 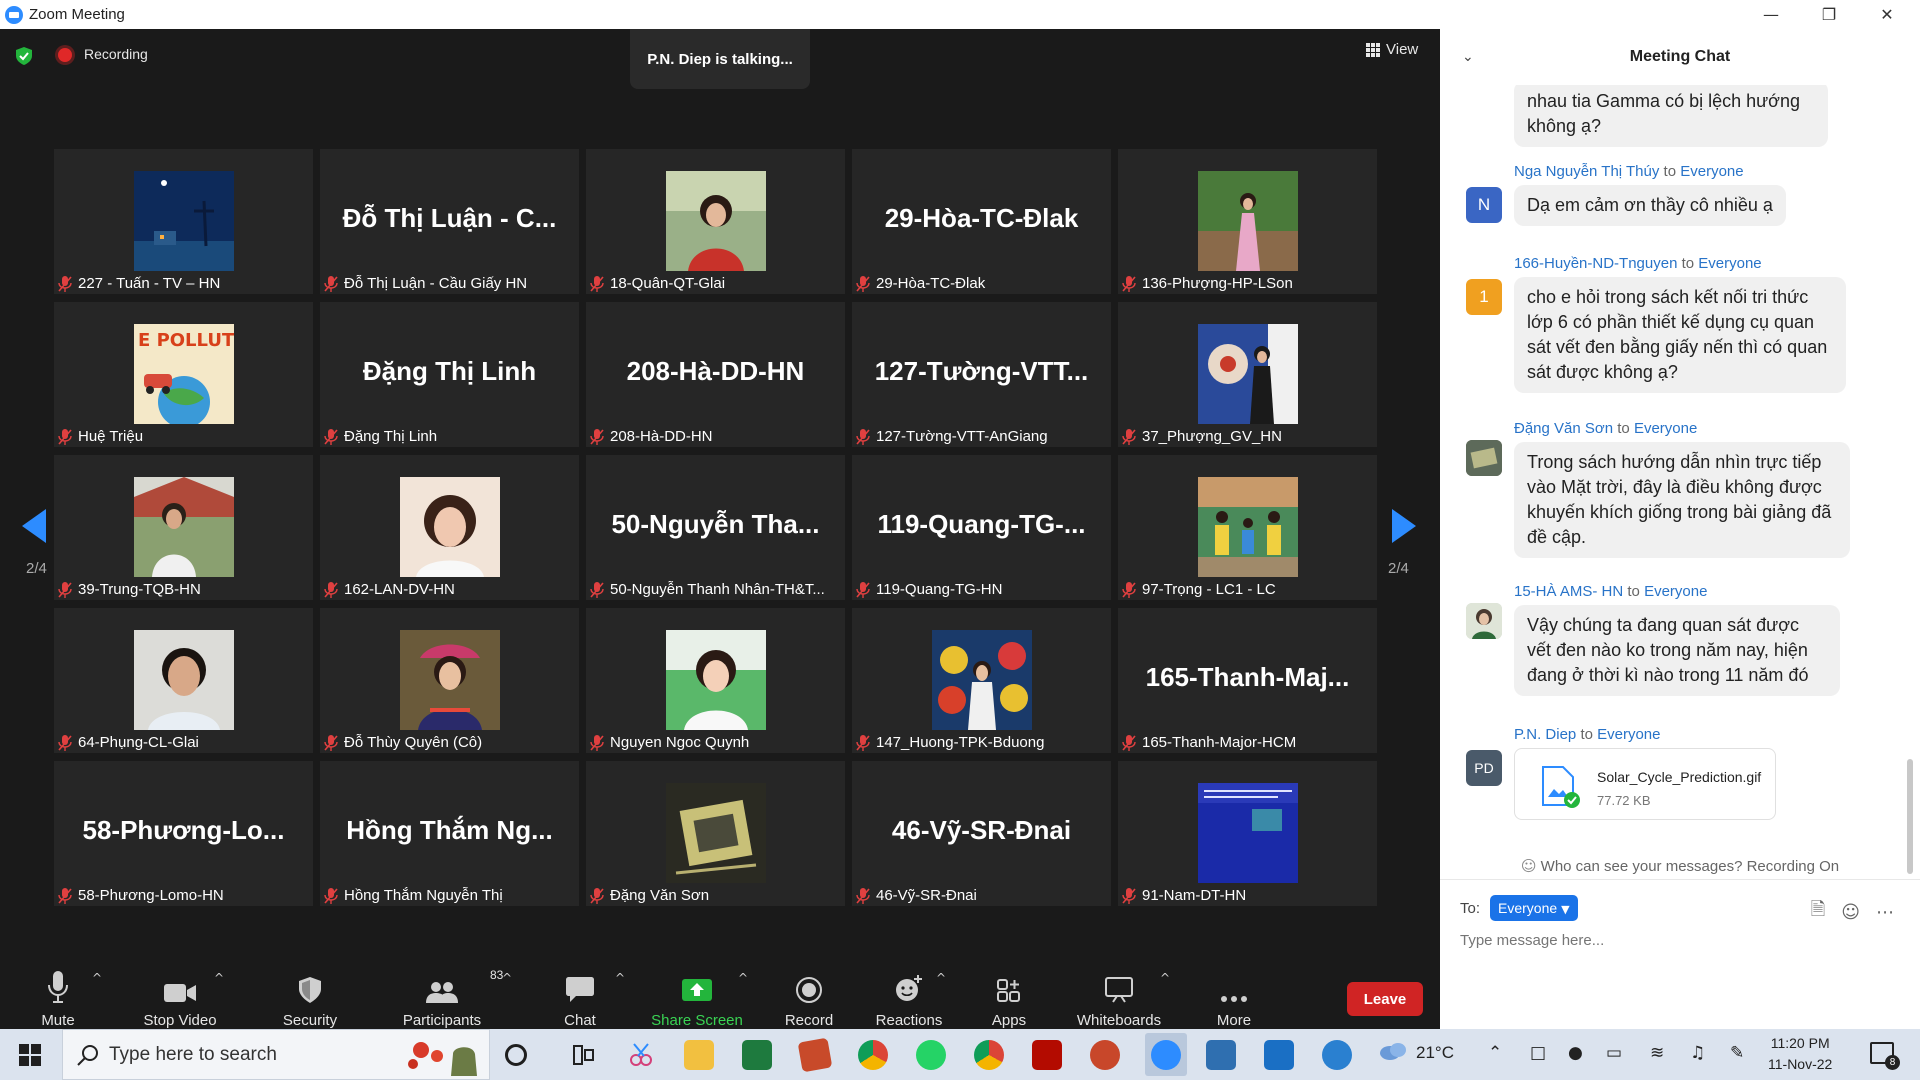 I want to click on whiteboards-button: Whiteboards, so click(x=1119, y=989).